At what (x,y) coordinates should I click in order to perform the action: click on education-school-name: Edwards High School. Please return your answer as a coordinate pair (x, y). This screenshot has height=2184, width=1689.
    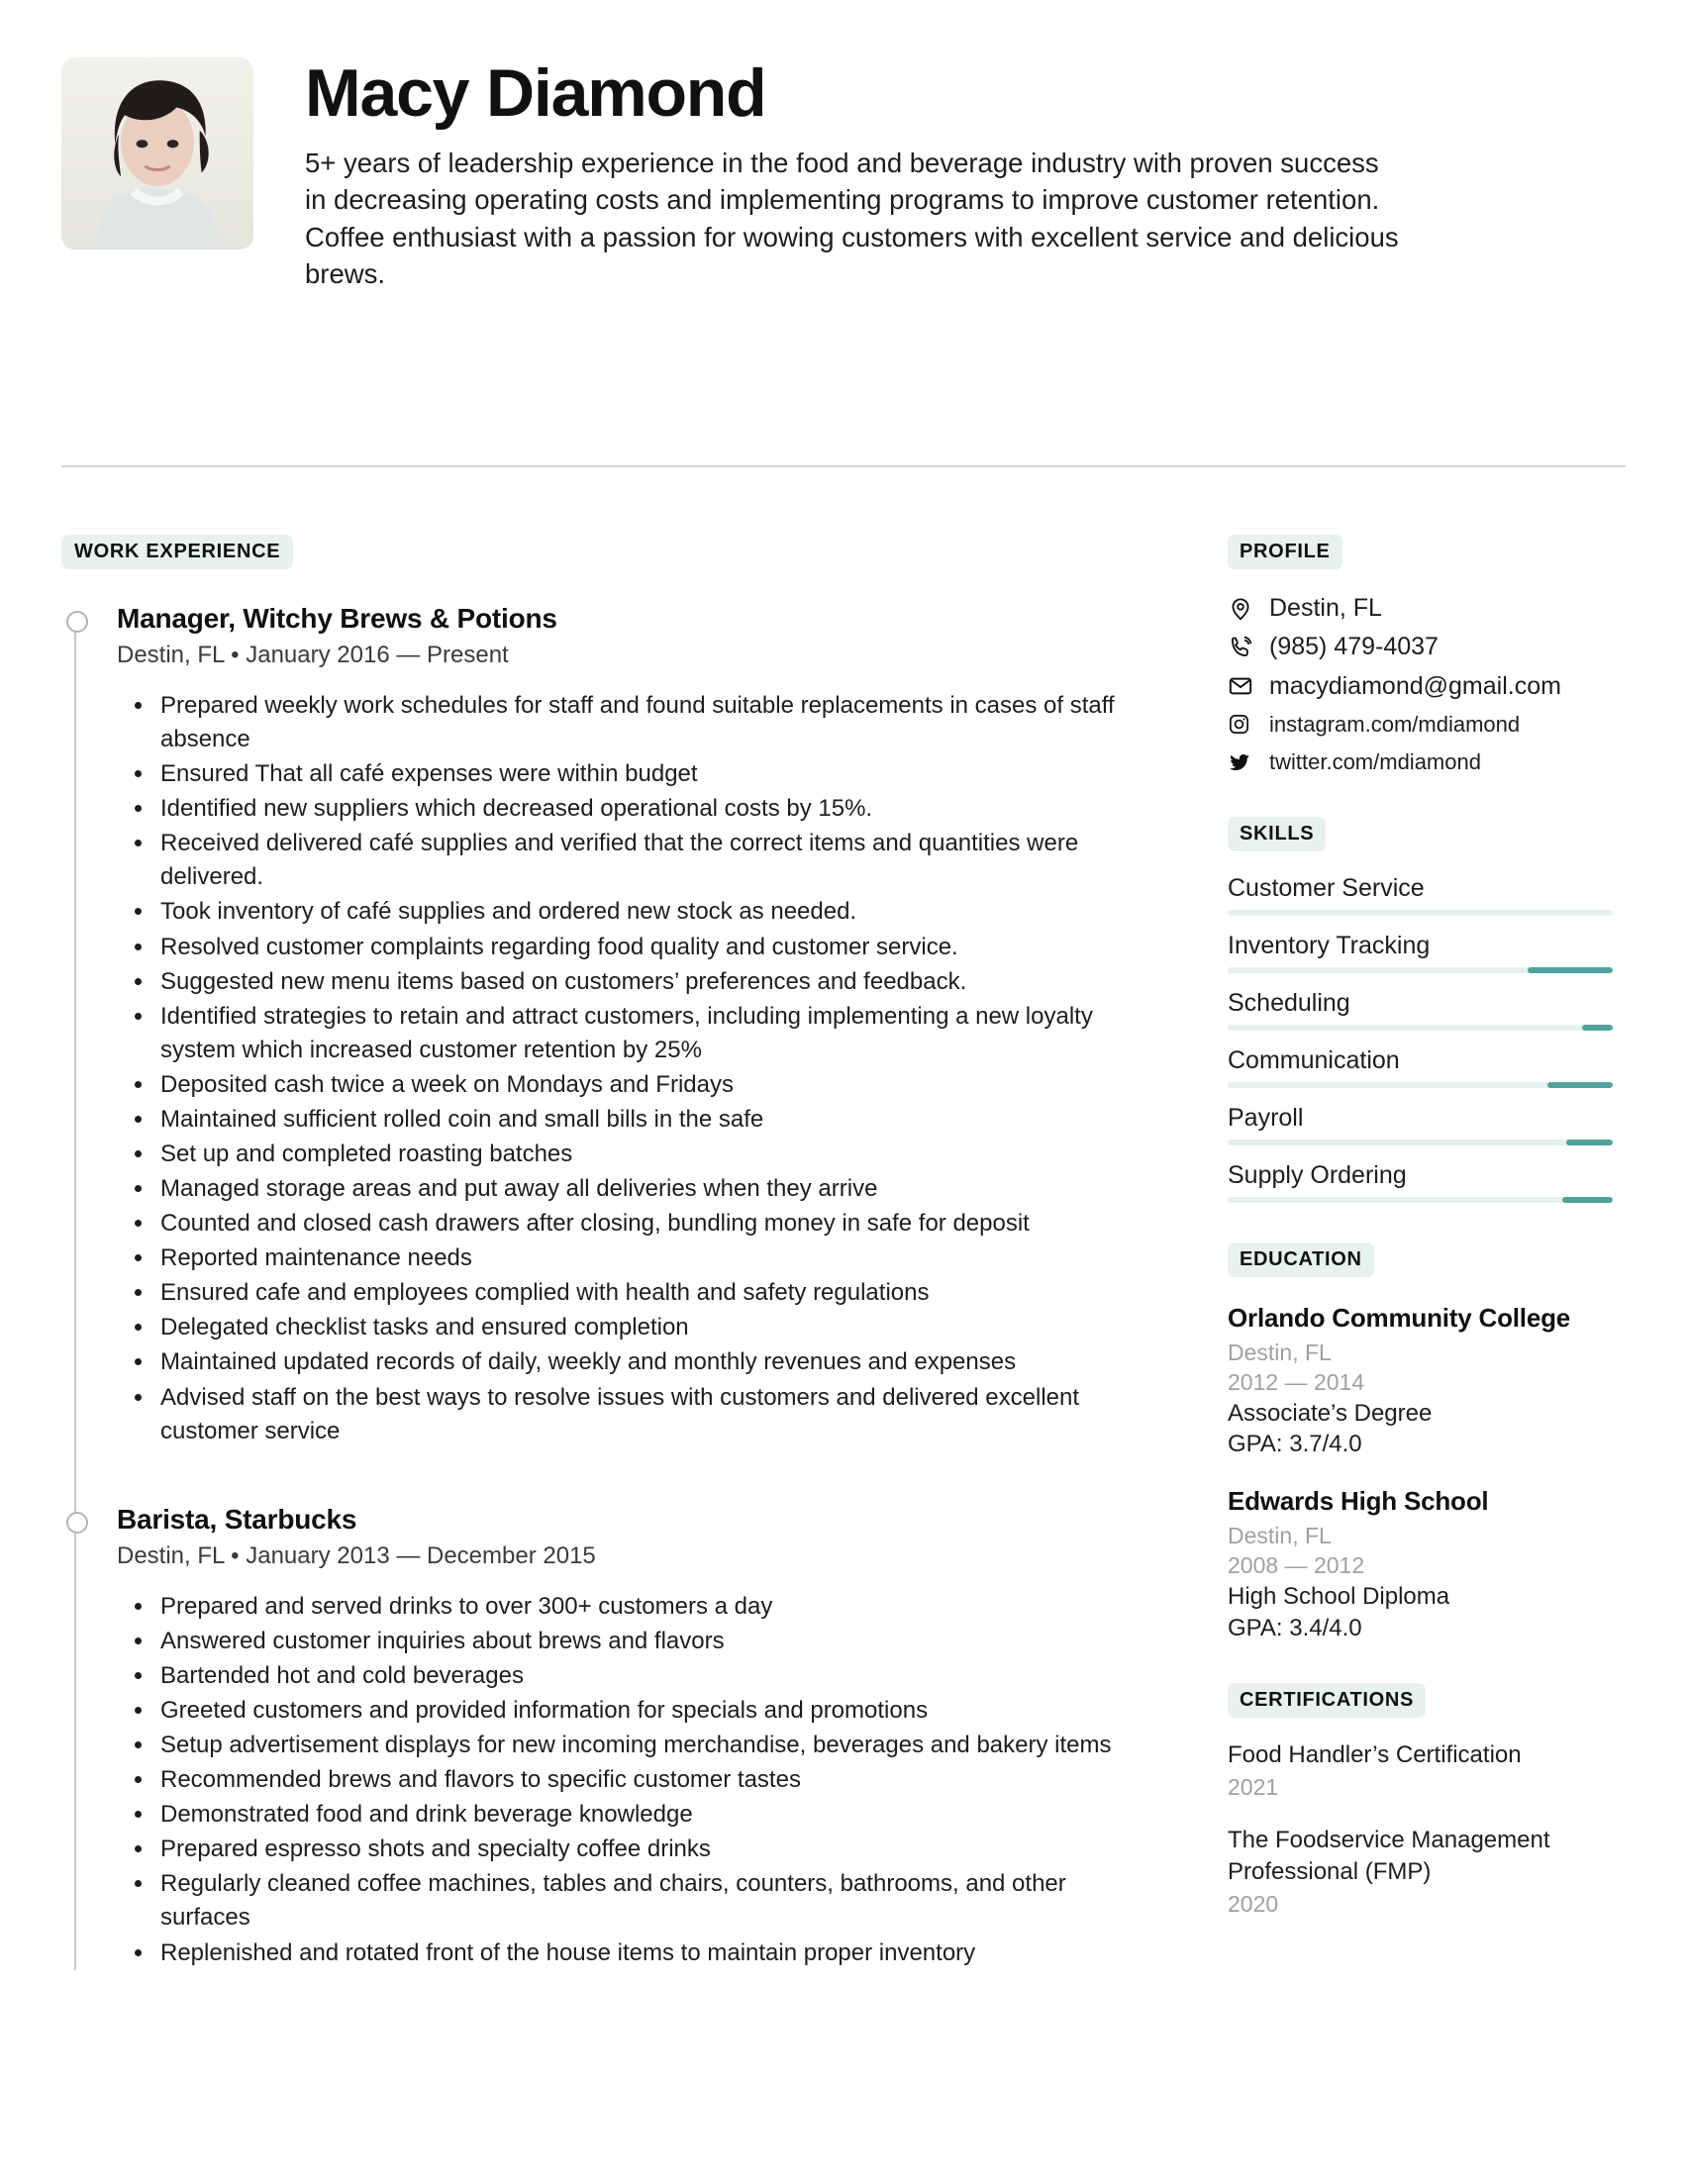
    Looking at the image, I should click on (1358, 1501).